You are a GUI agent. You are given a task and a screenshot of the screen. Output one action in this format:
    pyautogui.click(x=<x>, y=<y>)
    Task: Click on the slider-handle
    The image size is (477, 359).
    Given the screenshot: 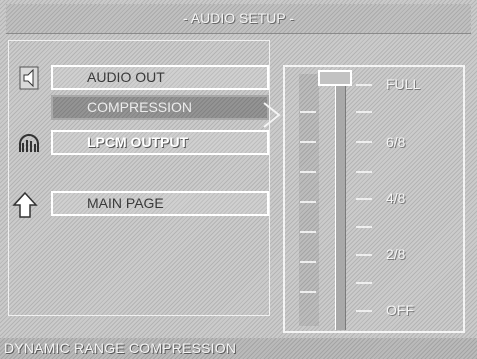 What is the action you would take?
    pyautogui.click(x=335, y=78)
    